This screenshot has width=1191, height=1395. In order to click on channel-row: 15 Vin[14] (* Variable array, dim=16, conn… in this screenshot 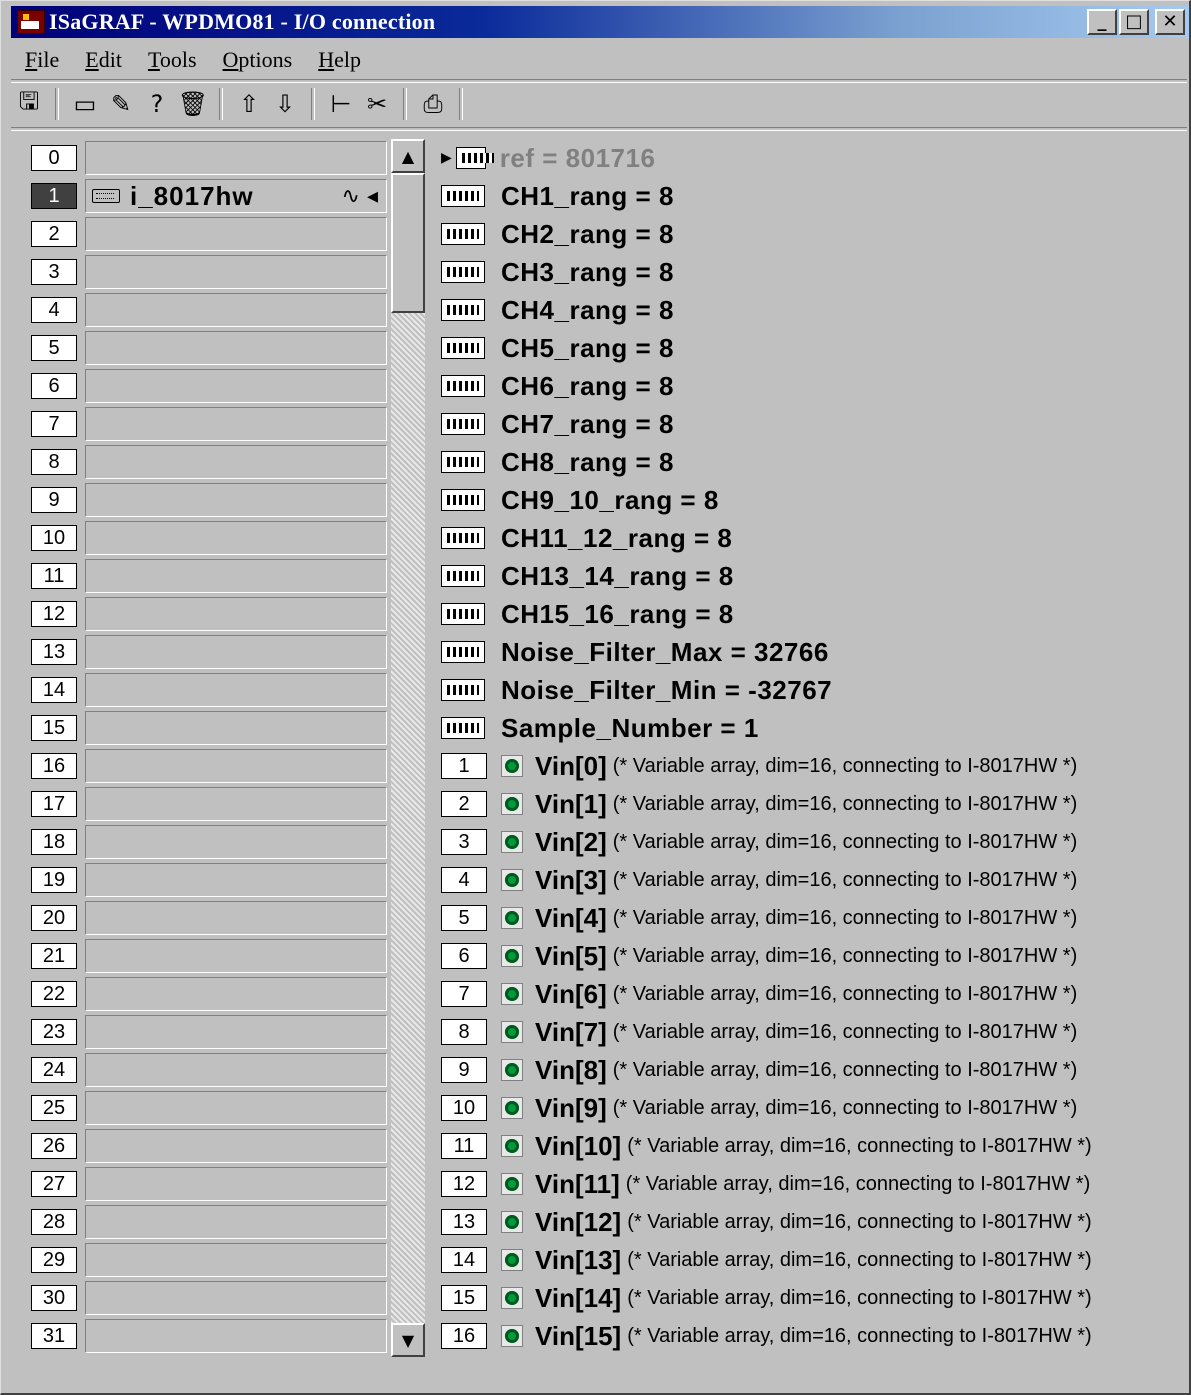, I will do `click(811, 1298)`.